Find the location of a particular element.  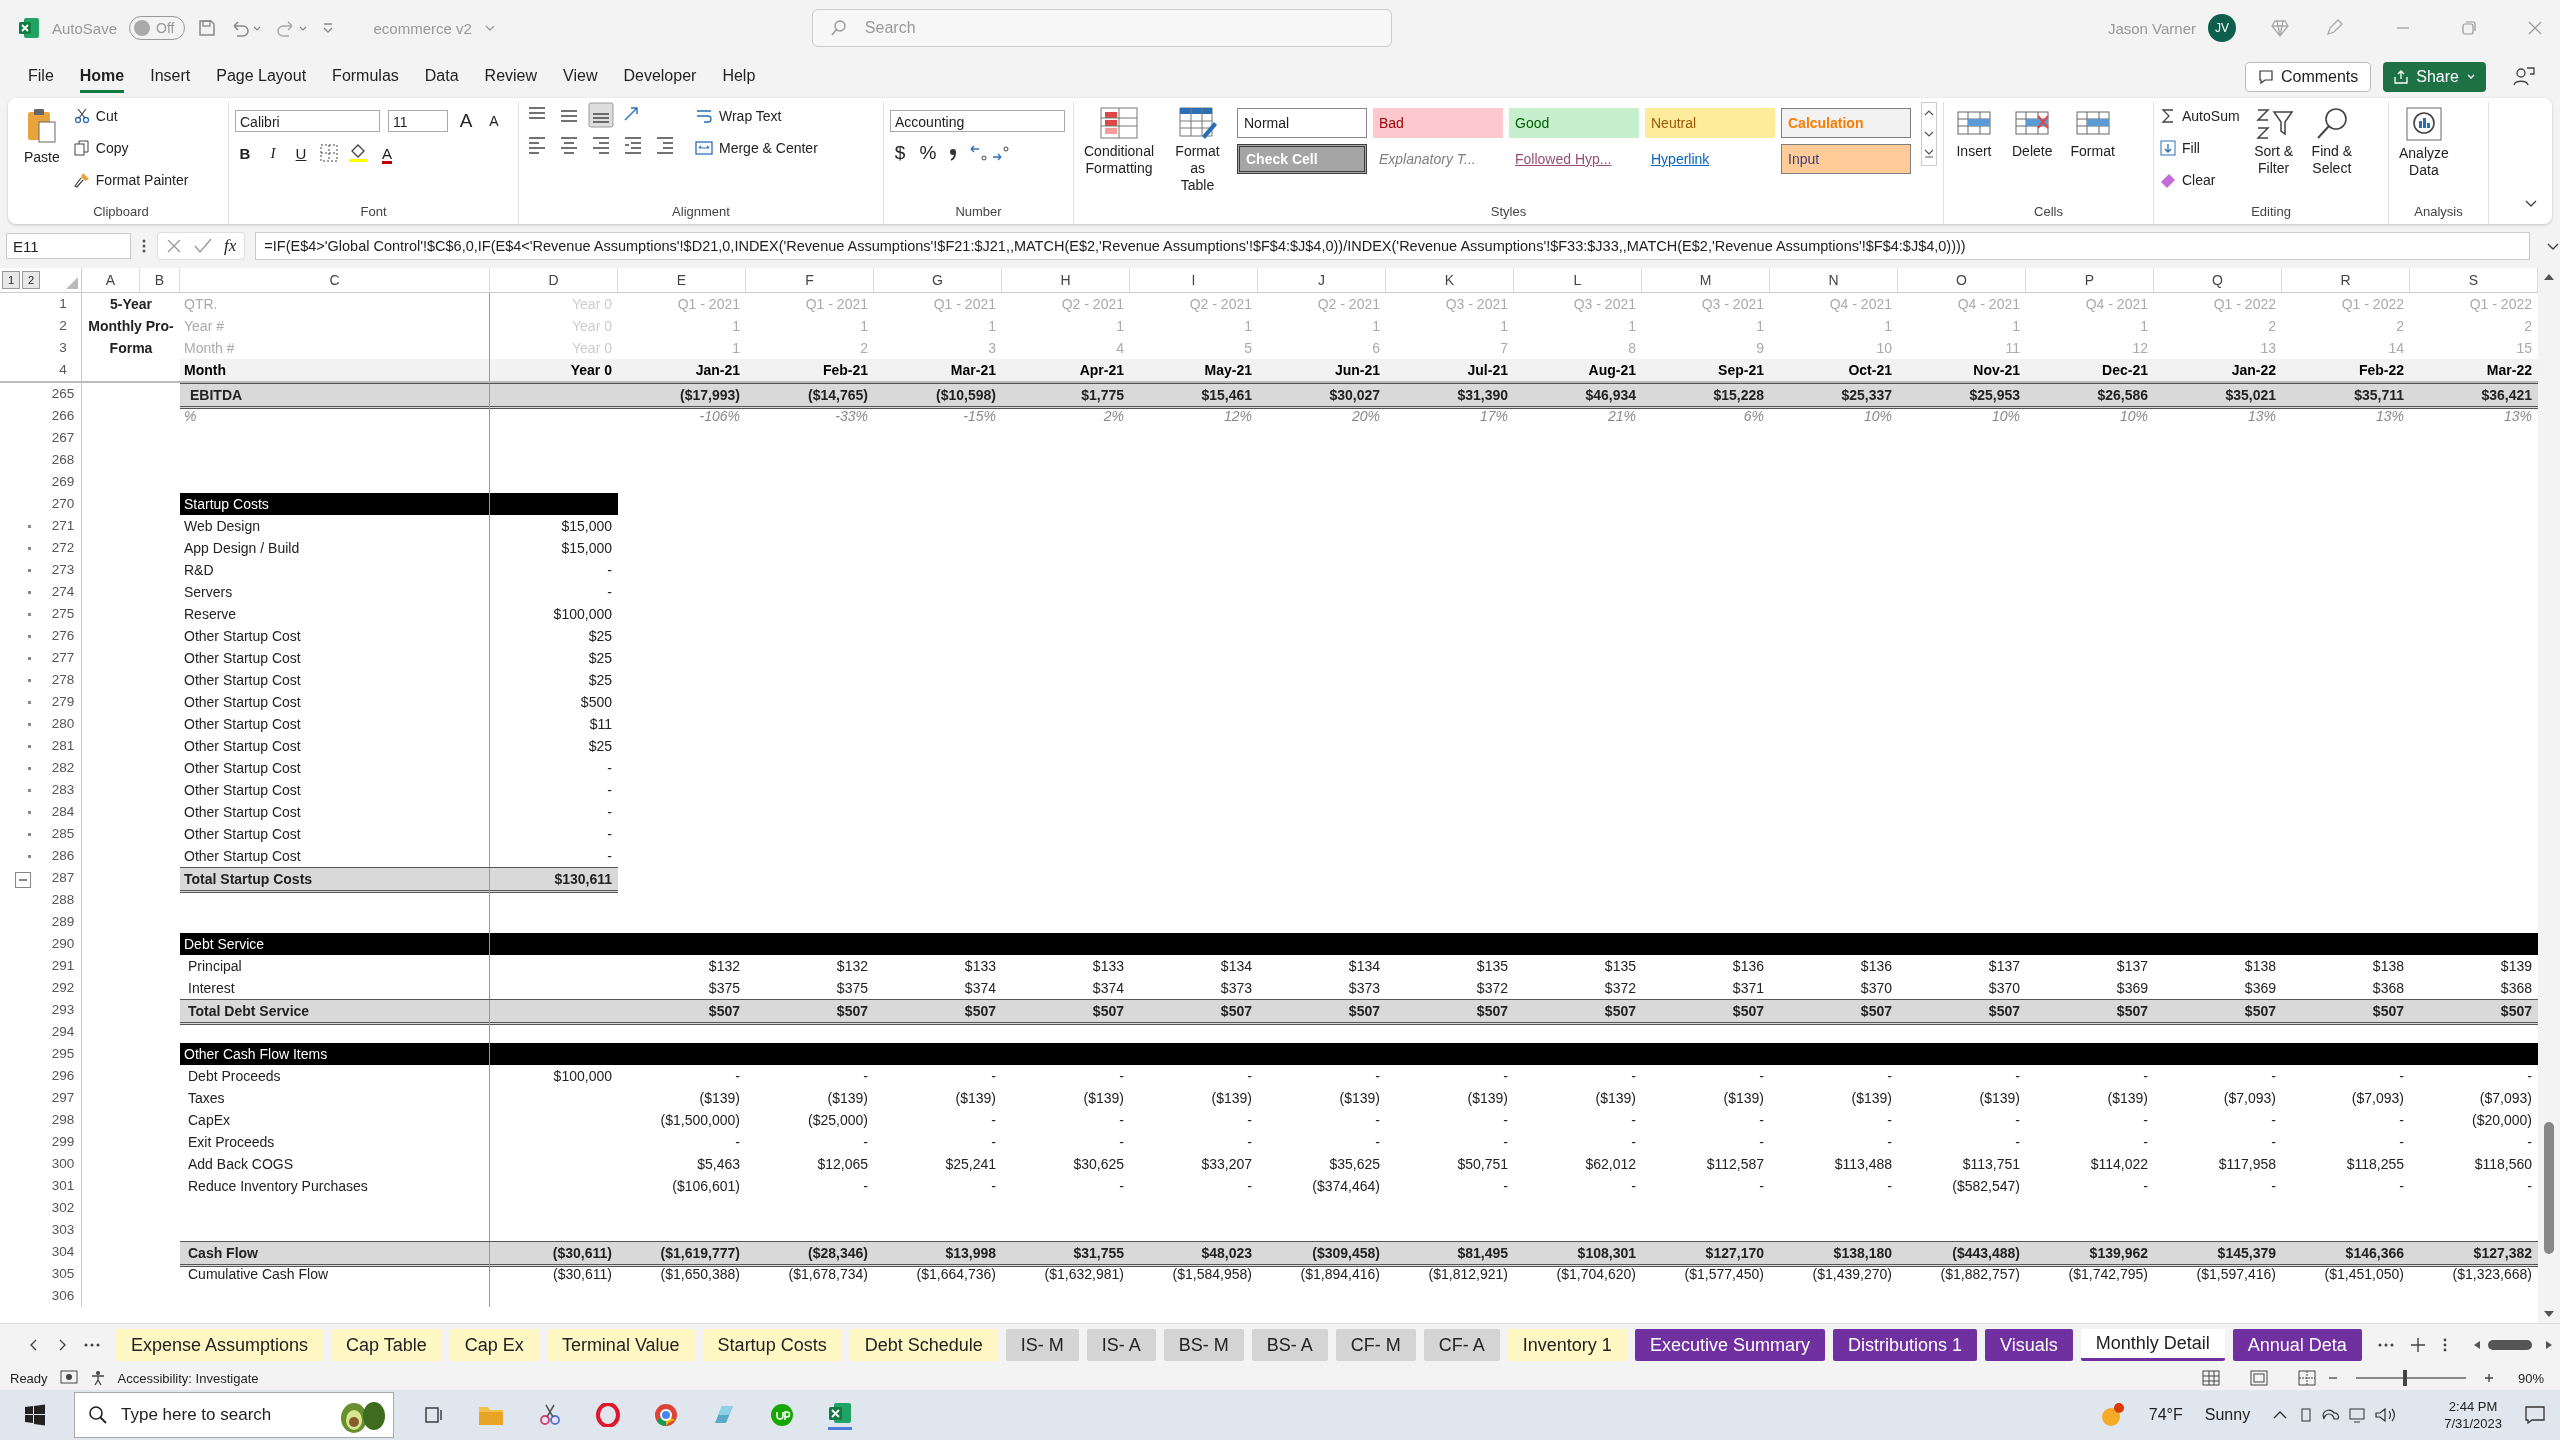

column-header: A is located at coordinates (111, 280).